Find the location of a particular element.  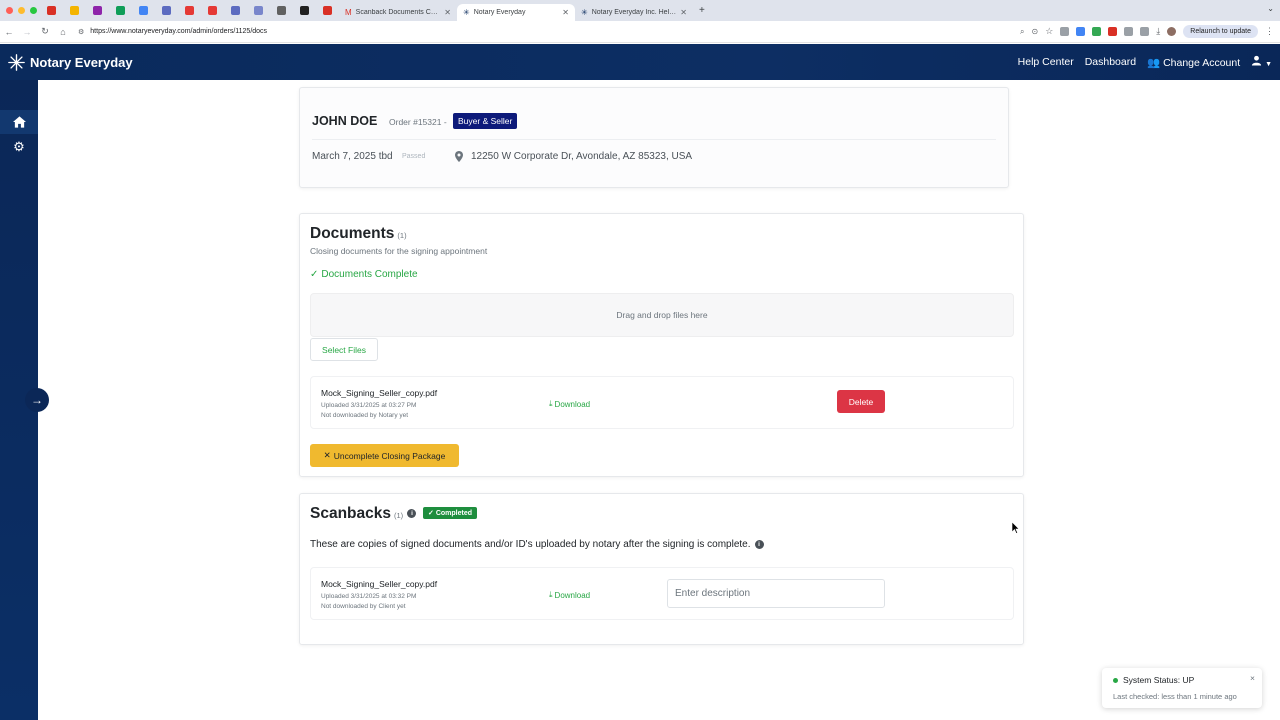

file-dropzone: Drag and drop files here is located at coordinates (662, 315).